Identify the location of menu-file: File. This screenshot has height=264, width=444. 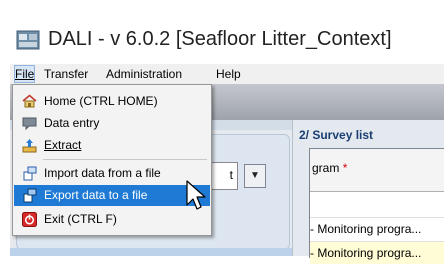
(25, 74).